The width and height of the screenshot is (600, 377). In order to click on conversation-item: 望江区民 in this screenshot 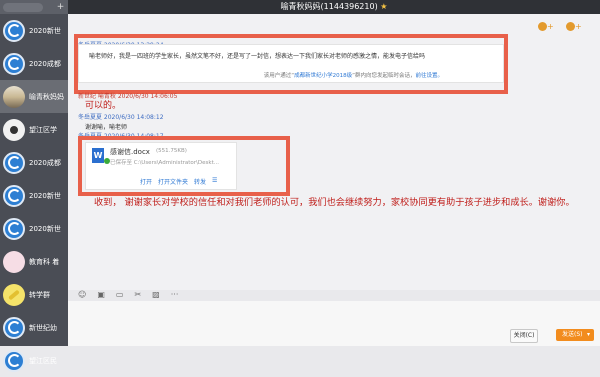, I will do `click(34, 360)`.